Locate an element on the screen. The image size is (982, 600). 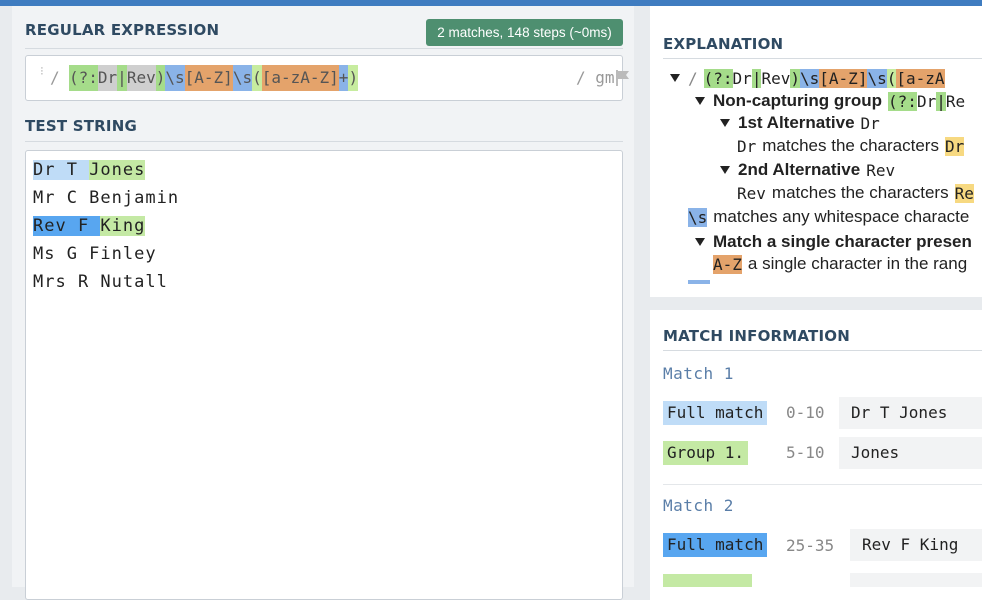
match-count-badge: 2 matches, 148 steps (~0ms) is located at coordinates (524, 32).